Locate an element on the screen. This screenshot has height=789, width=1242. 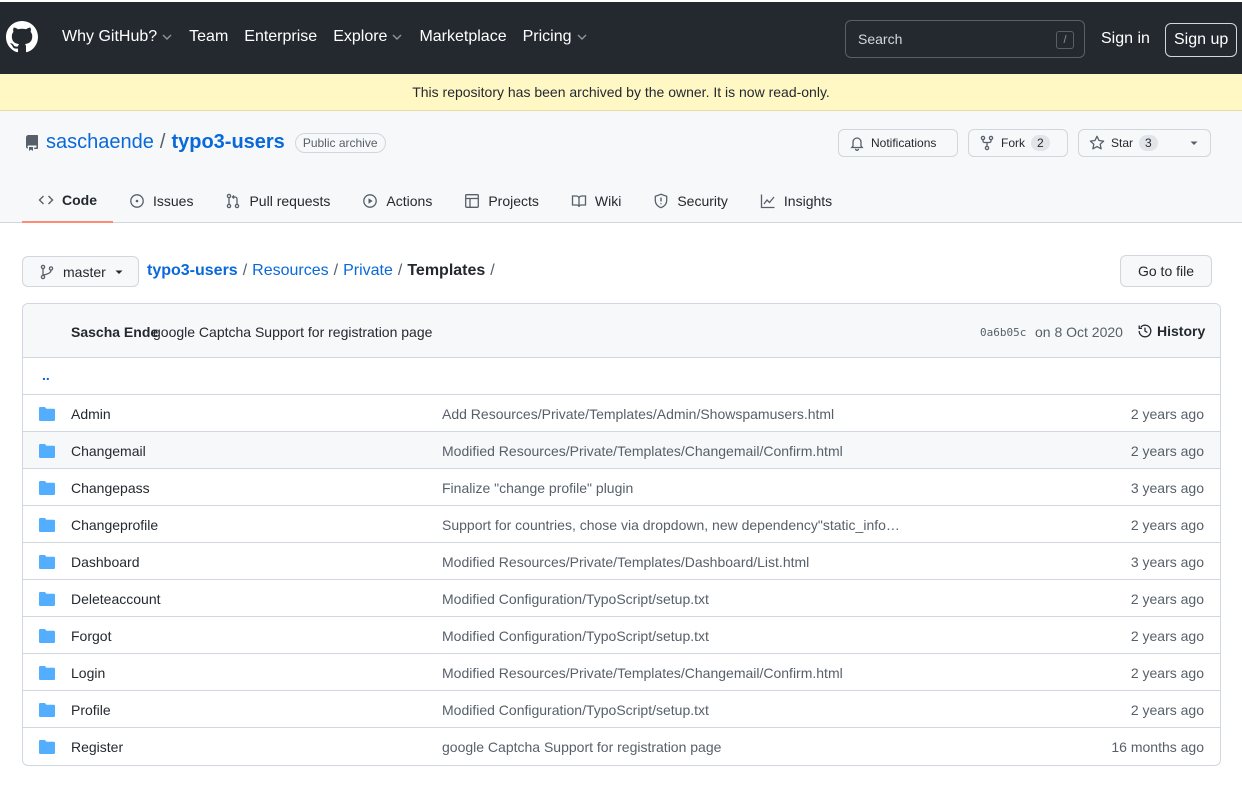
tab-wiki: Wiki is located at coordinates (596, 200).